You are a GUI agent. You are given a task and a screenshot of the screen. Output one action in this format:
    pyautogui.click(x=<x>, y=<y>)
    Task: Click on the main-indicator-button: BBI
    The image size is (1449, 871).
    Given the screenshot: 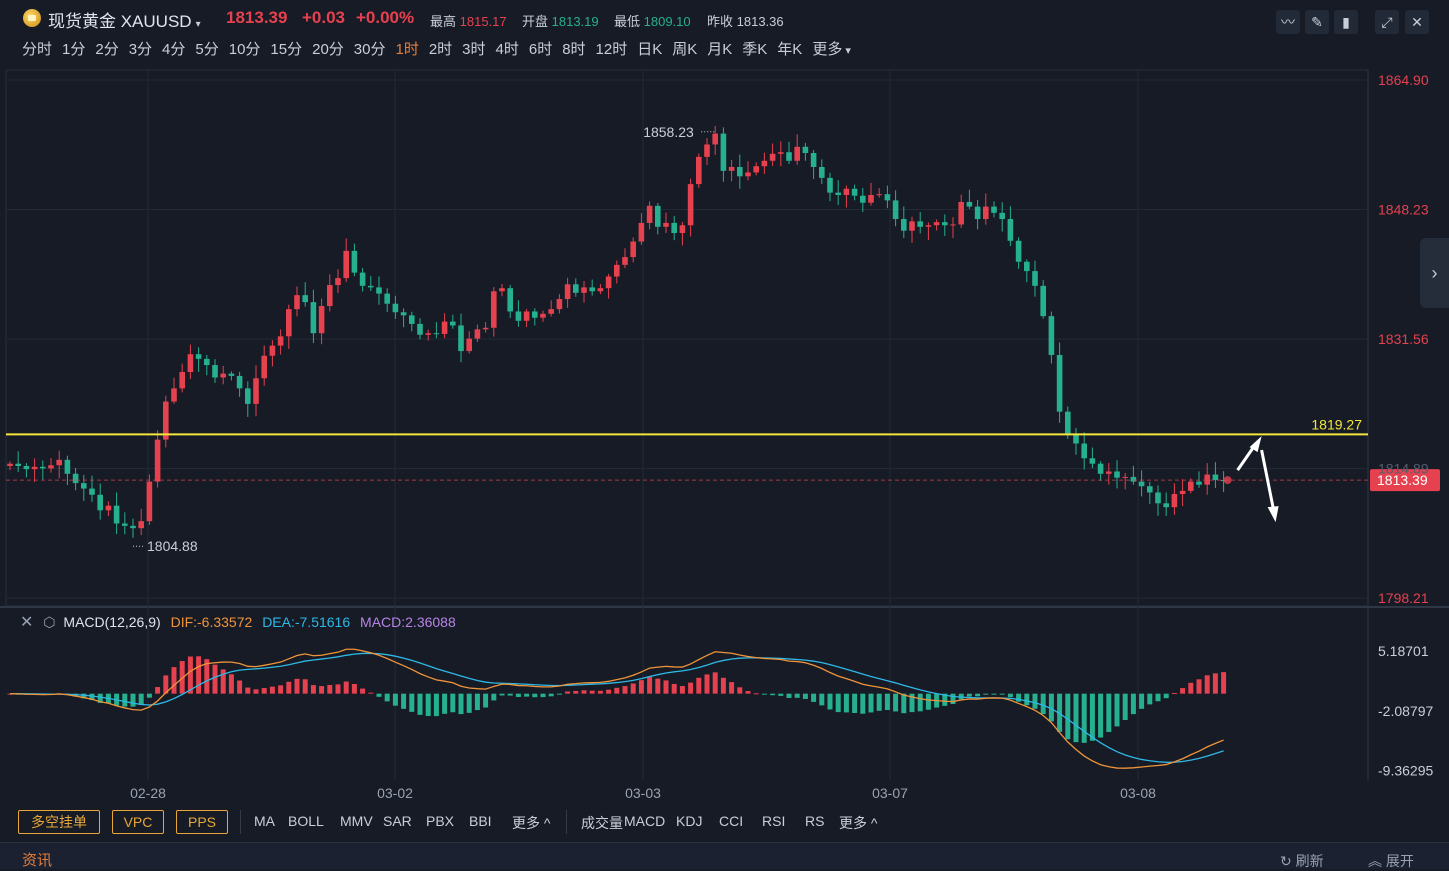 What is the action you would take?
    pyautogui.click(x=480, y=821)
    